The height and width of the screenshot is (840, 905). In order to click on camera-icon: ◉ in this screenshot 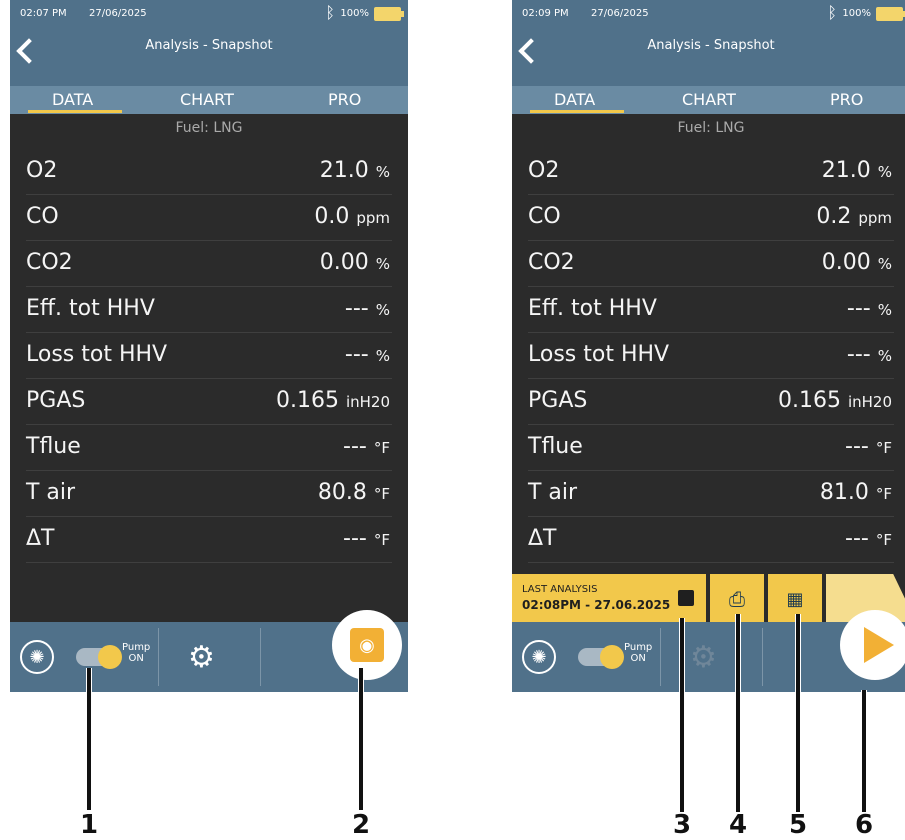, I will do `click(367, 645)`.